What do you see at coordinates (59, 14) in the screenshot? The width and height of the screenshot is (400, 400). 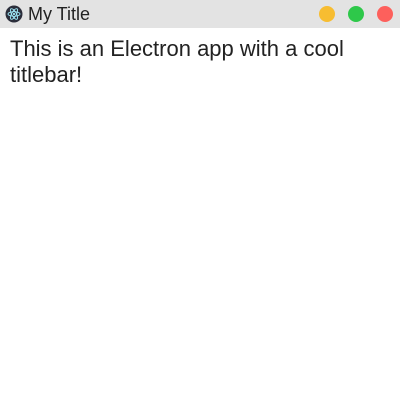 I see `window-title: My Title` at bounding box center [59, 14].